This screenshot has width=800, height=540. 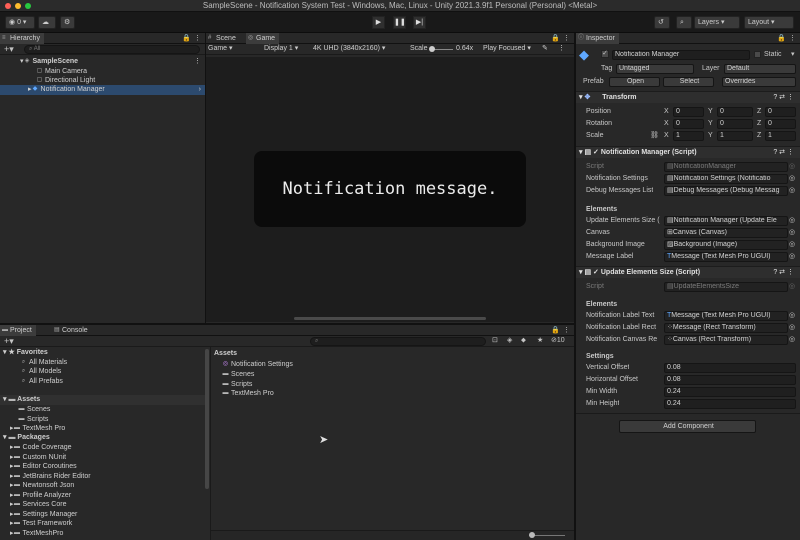 What do you see at coordinates (9, 49) in the screenshot?
I see `add-object-button: +▾` at bounding box center [9, 49].